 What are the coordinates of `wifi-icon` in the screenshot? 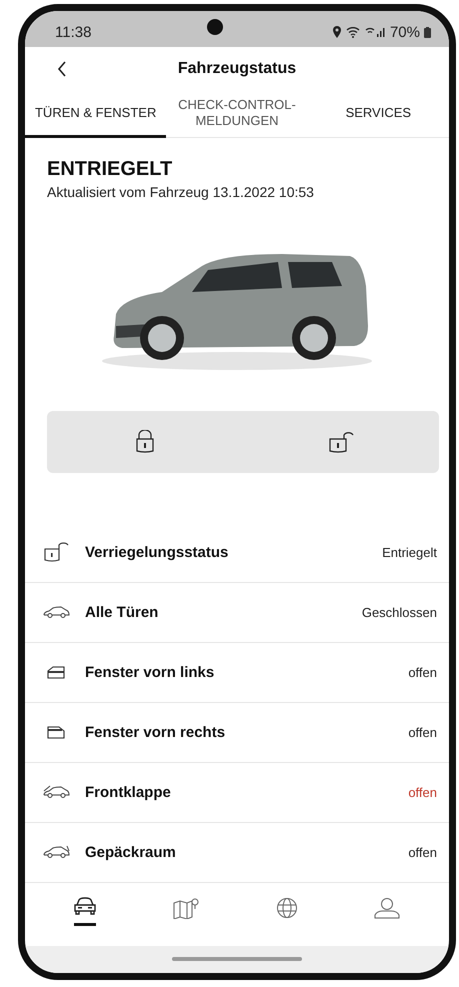 It's located at (353, 32).